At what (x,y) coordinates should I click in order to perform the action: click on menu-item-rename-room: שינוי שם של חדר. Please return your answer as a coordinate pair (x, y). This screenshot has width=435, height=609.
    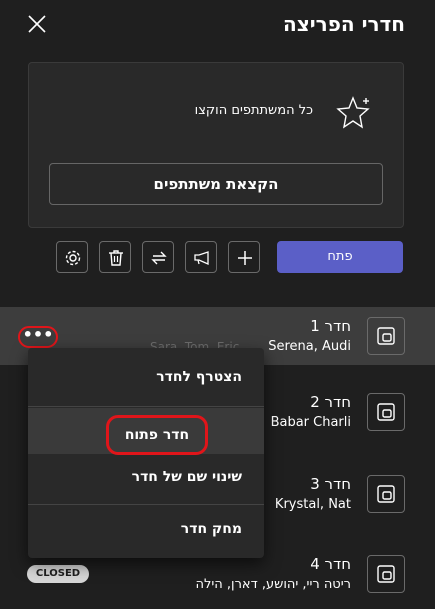
    Looking at the image, I should click on (146, 477).